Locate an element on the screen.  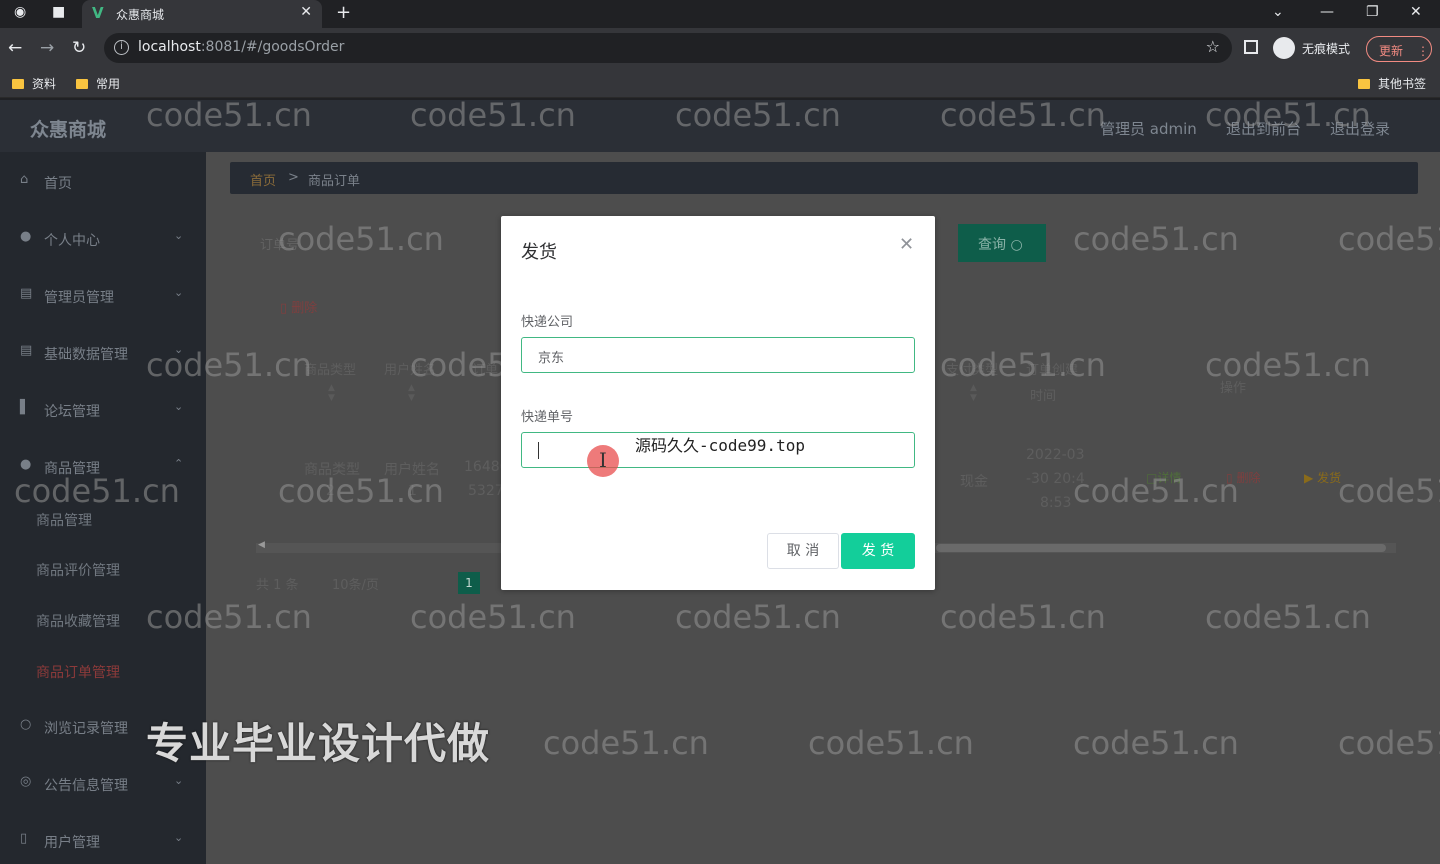
sidebar-subitem-favorites: 商品收藏管理 is located at coordinates (78, 621).